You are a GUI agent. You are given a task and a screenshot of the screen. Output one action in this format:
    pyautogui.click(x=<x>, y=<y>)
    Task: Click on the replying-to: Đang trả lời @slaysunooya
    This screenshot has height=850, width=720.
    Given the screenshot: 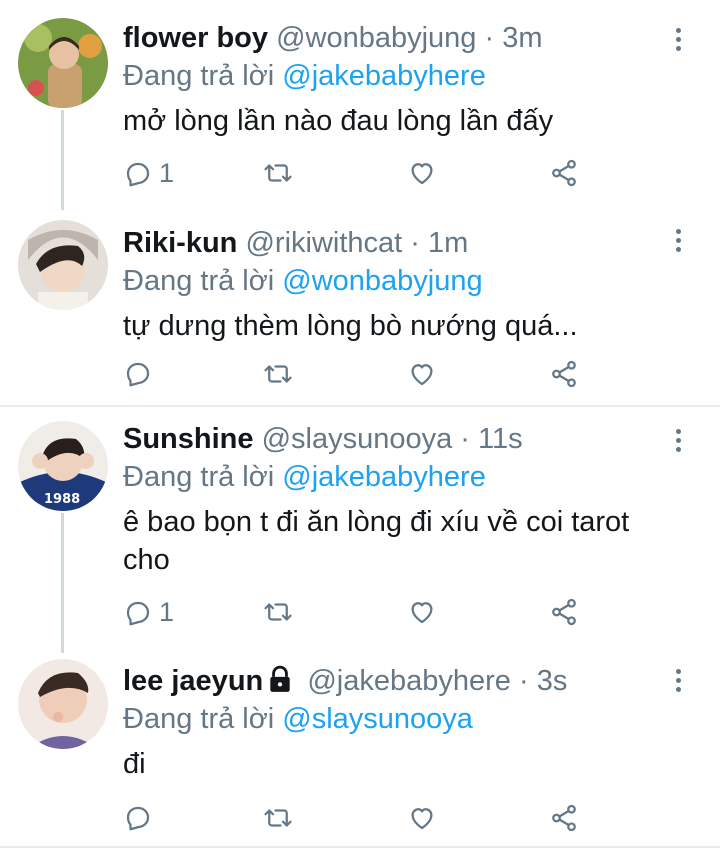 What is the action you would take?
    pyautogui.click(x=391, y=719)
    